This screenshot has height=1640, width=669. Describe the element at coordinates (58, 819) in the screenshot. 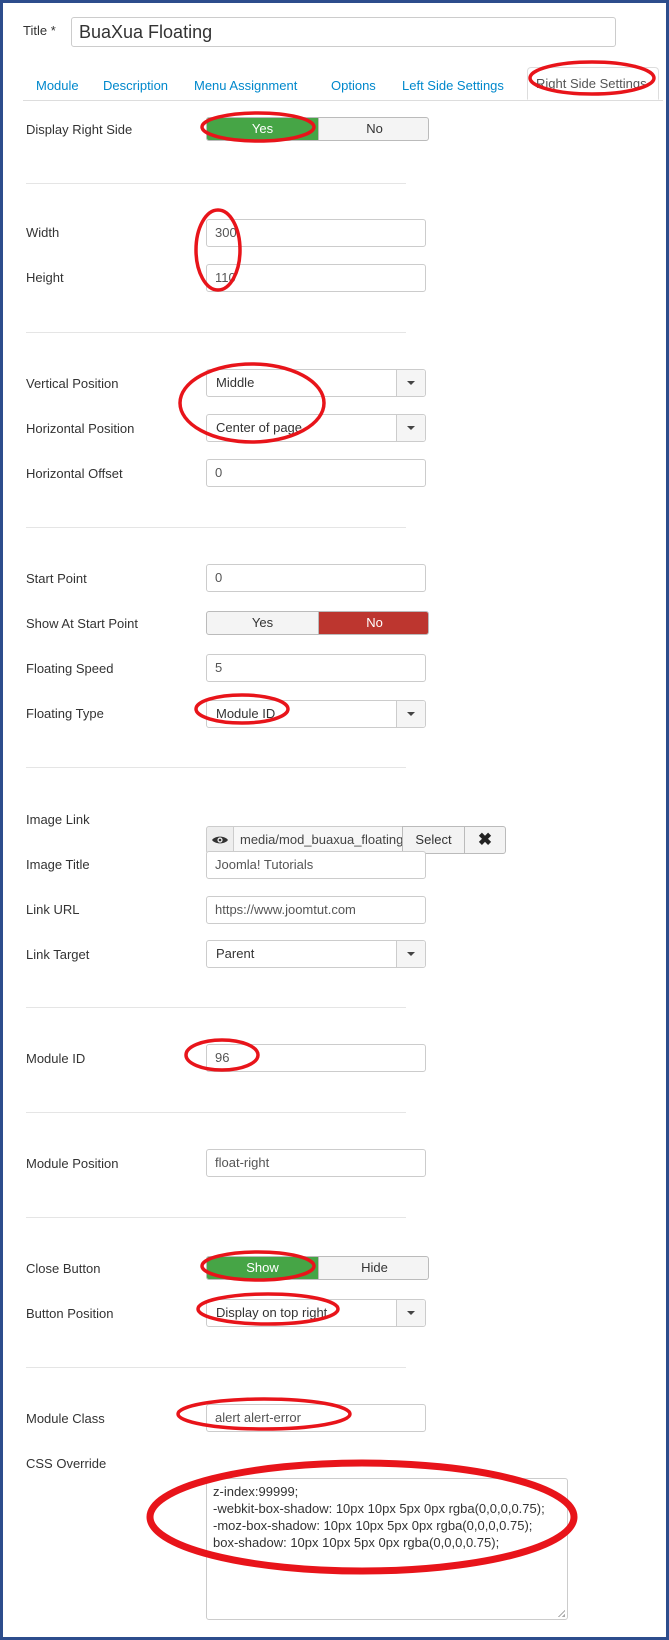

I see `image-link-label: Image Link` at that location.